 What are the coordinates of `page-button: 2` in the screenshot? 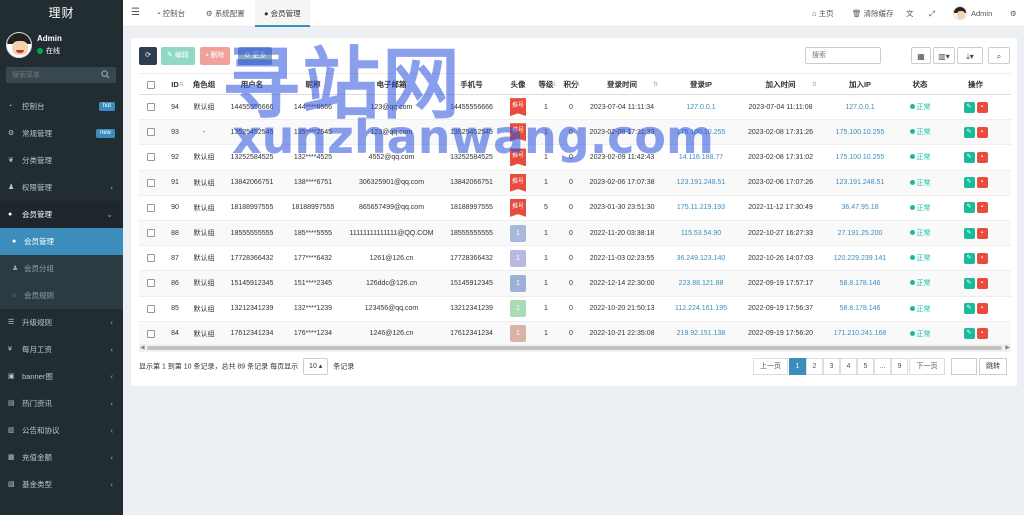 It's located at (814, 366).